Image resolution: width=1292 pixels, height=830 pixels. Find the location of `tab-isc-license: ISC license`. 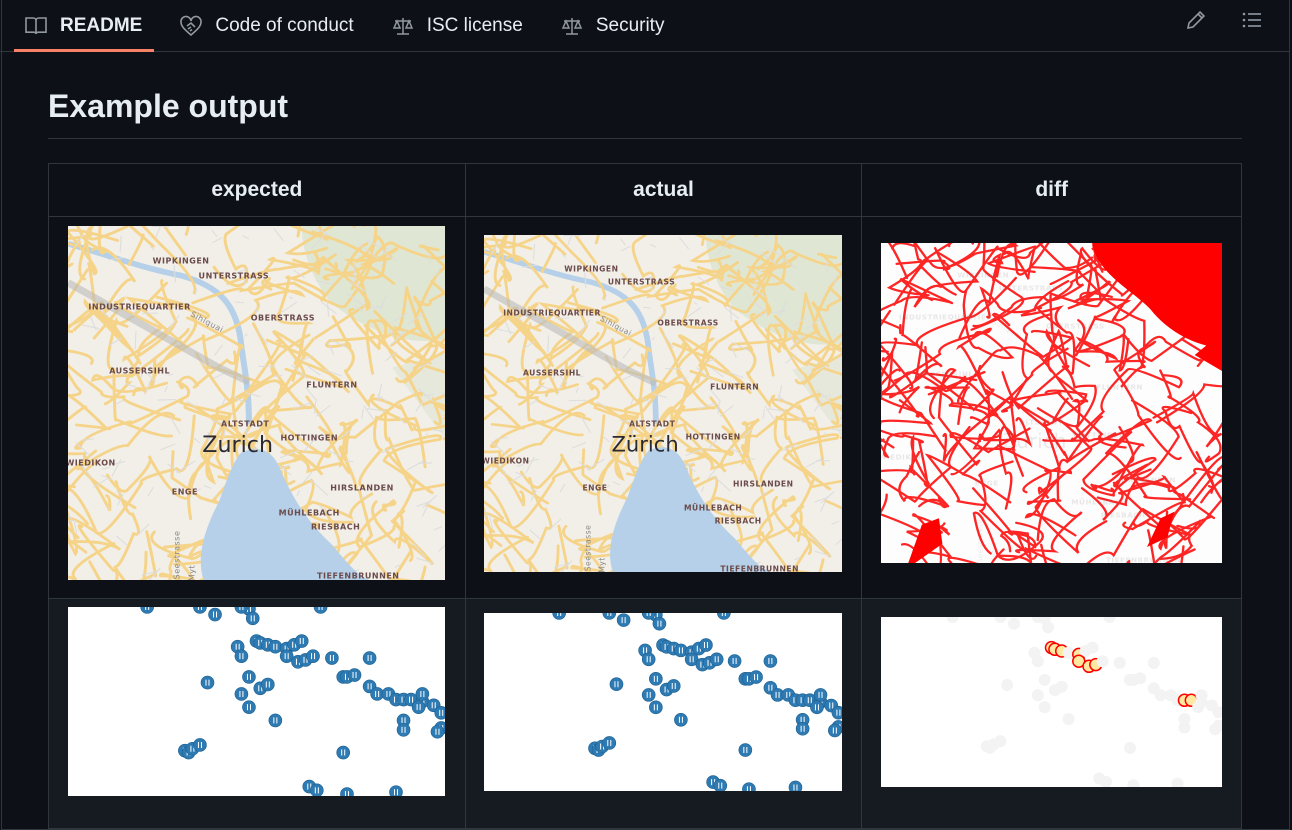

tab-isc-license: ISC license is located at coordinates (457, 26).